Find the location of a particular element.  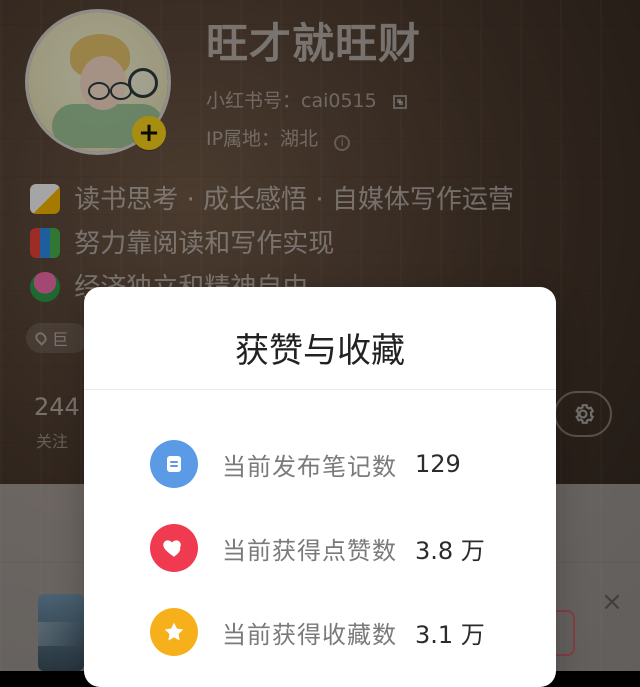

modal-row-value: 129 is located at coordinates (438, 464).